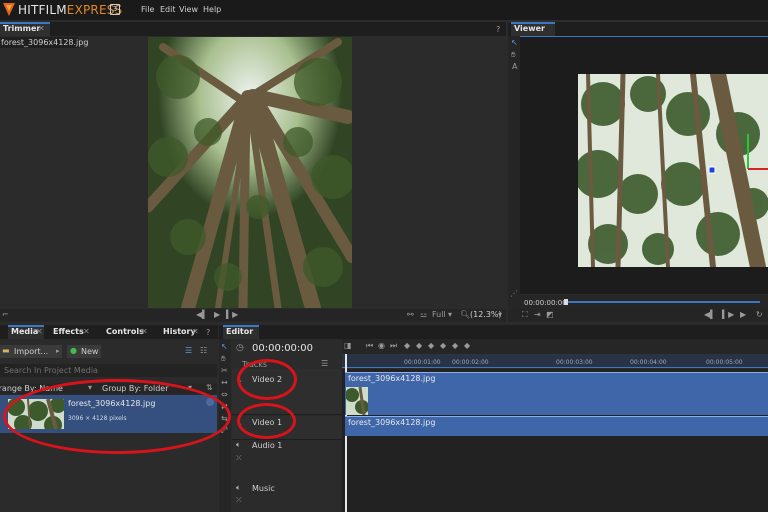 This screenshot has height=512, width=768. Describe the element at coordinates (724, 362) in the screenshot. I see `ruler-tick-label: 00:00:05:00` at that location.